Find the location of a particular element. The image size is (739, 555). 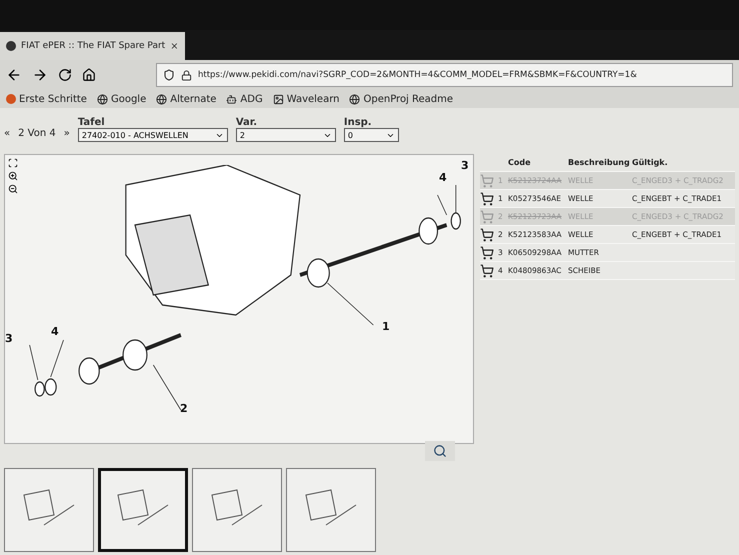

site-icon is located at coordinates (11, 46).